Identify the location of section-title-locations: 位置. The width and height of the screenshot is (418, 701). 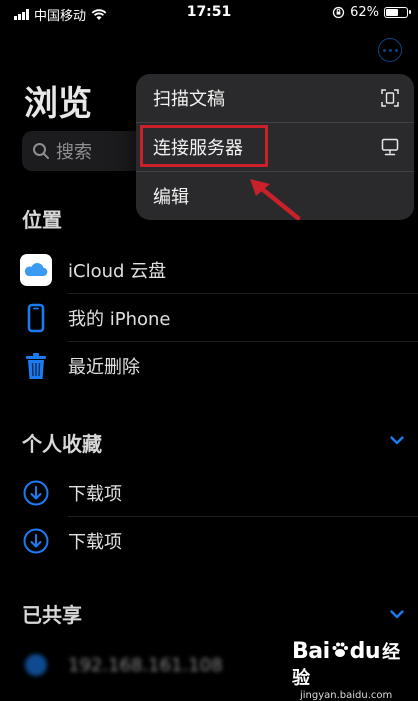
(42, 220).